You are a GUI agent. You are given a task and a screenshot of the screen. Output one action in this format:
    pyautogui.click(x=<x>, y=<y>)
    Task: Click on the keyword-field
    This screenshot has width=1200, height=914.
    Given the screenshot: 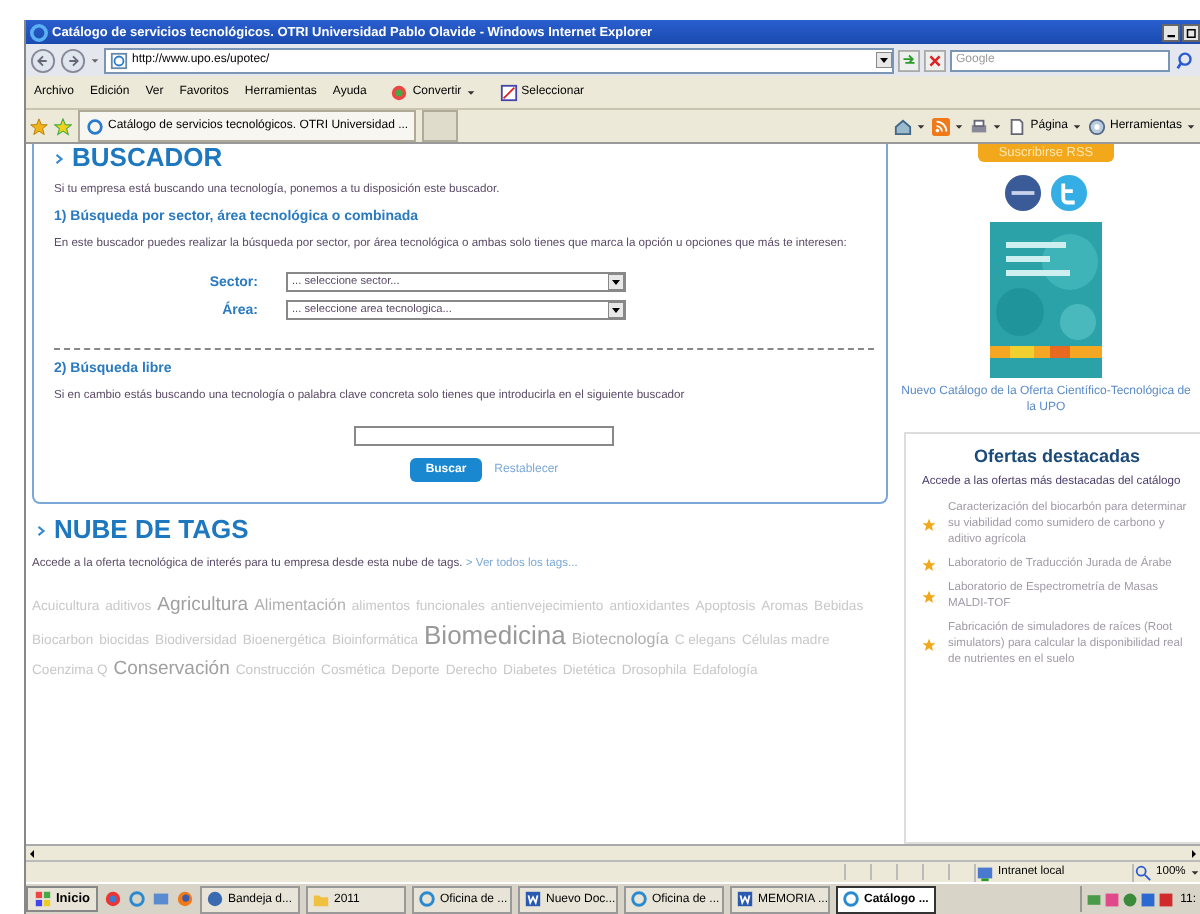 What is the action you would take?
    pyautogui.click(x=484, y=436)
    